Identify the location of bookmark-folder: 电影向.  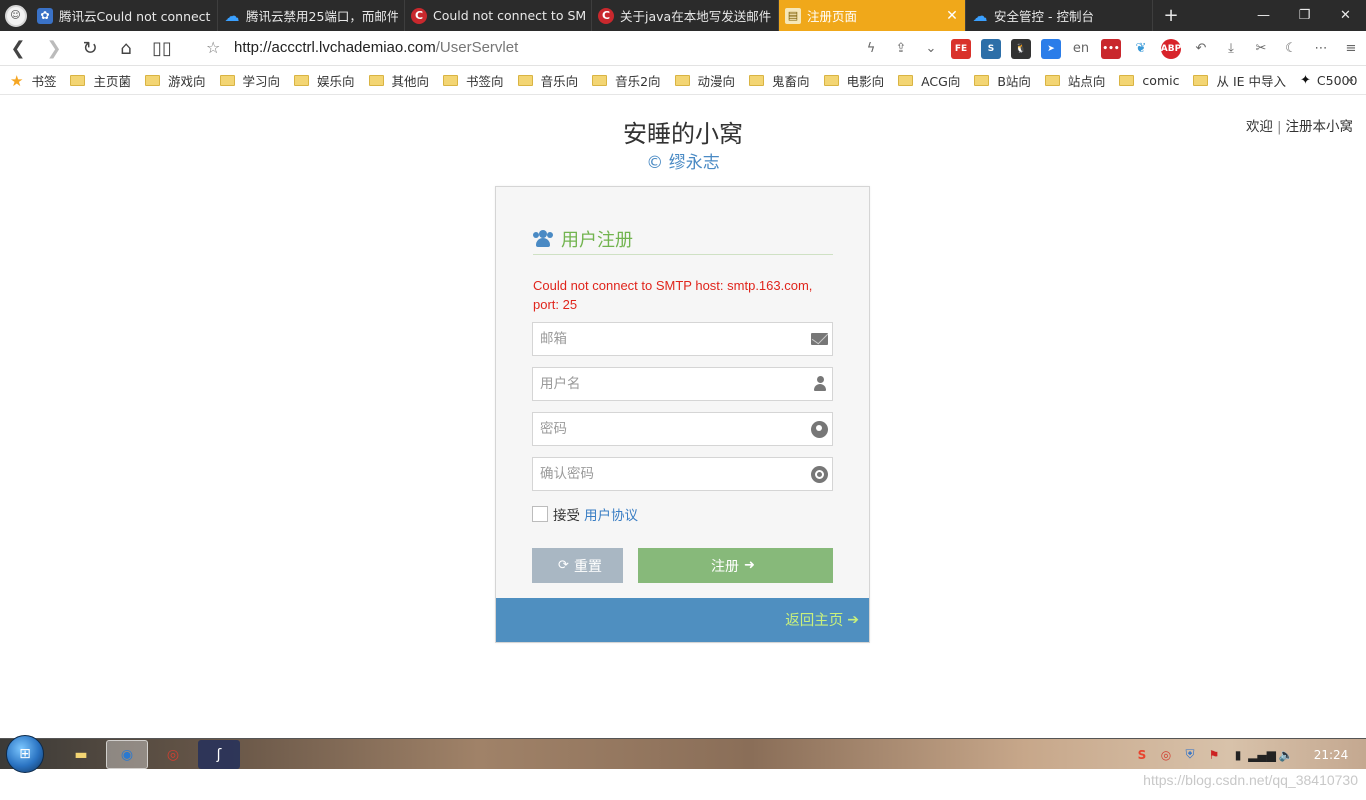
(854, 80).